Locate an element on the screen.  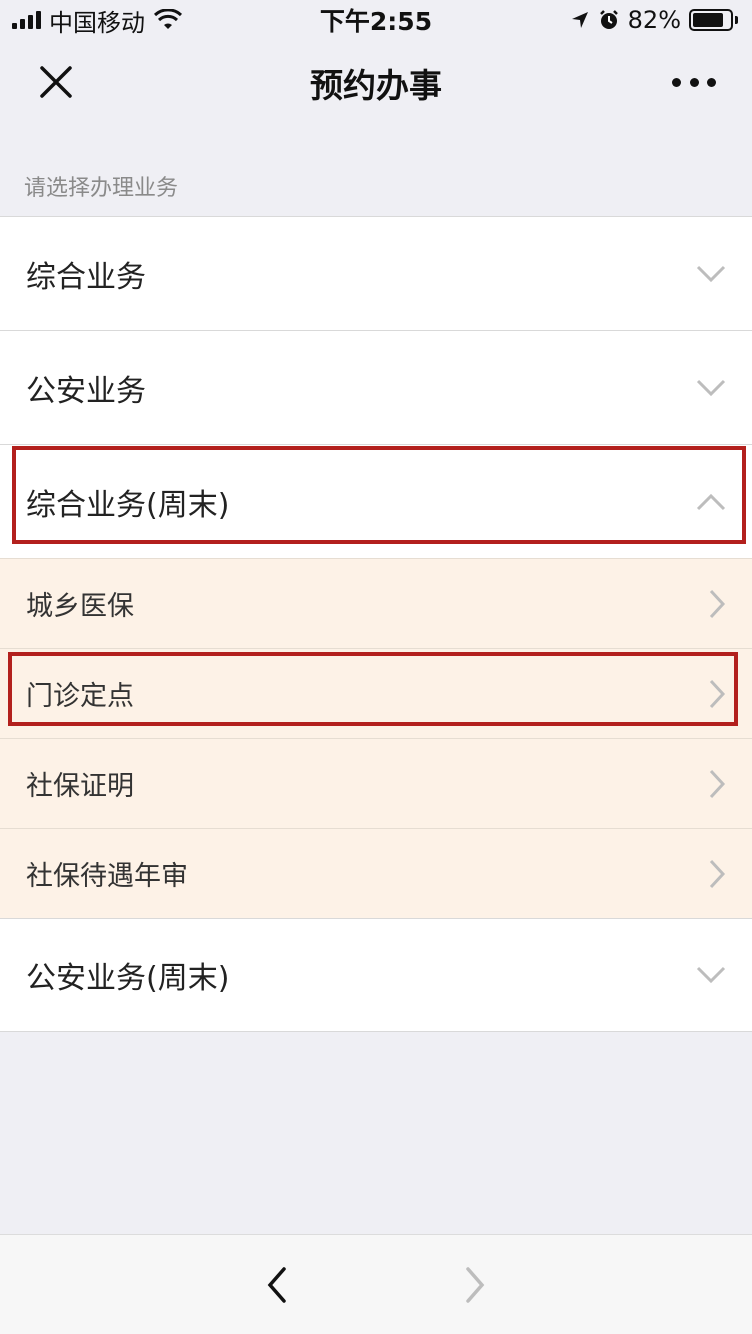
forward-arrow-icon is located at coordinates (475, 1285).